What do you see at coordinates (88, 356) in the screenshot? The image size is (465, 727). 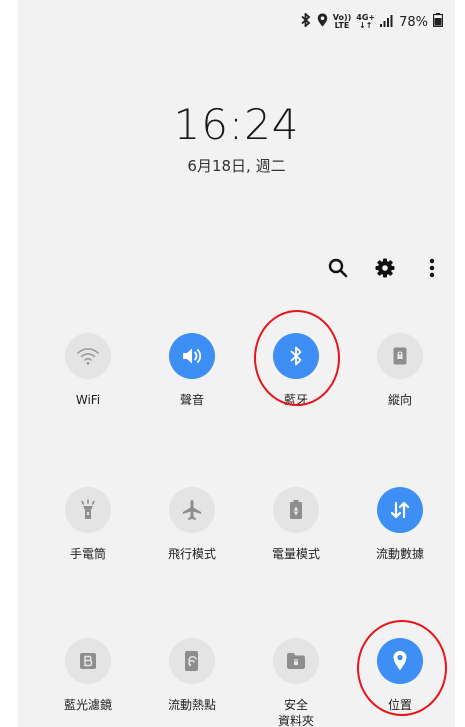 I see `wifi-icon` at bounding box center [88, 356].